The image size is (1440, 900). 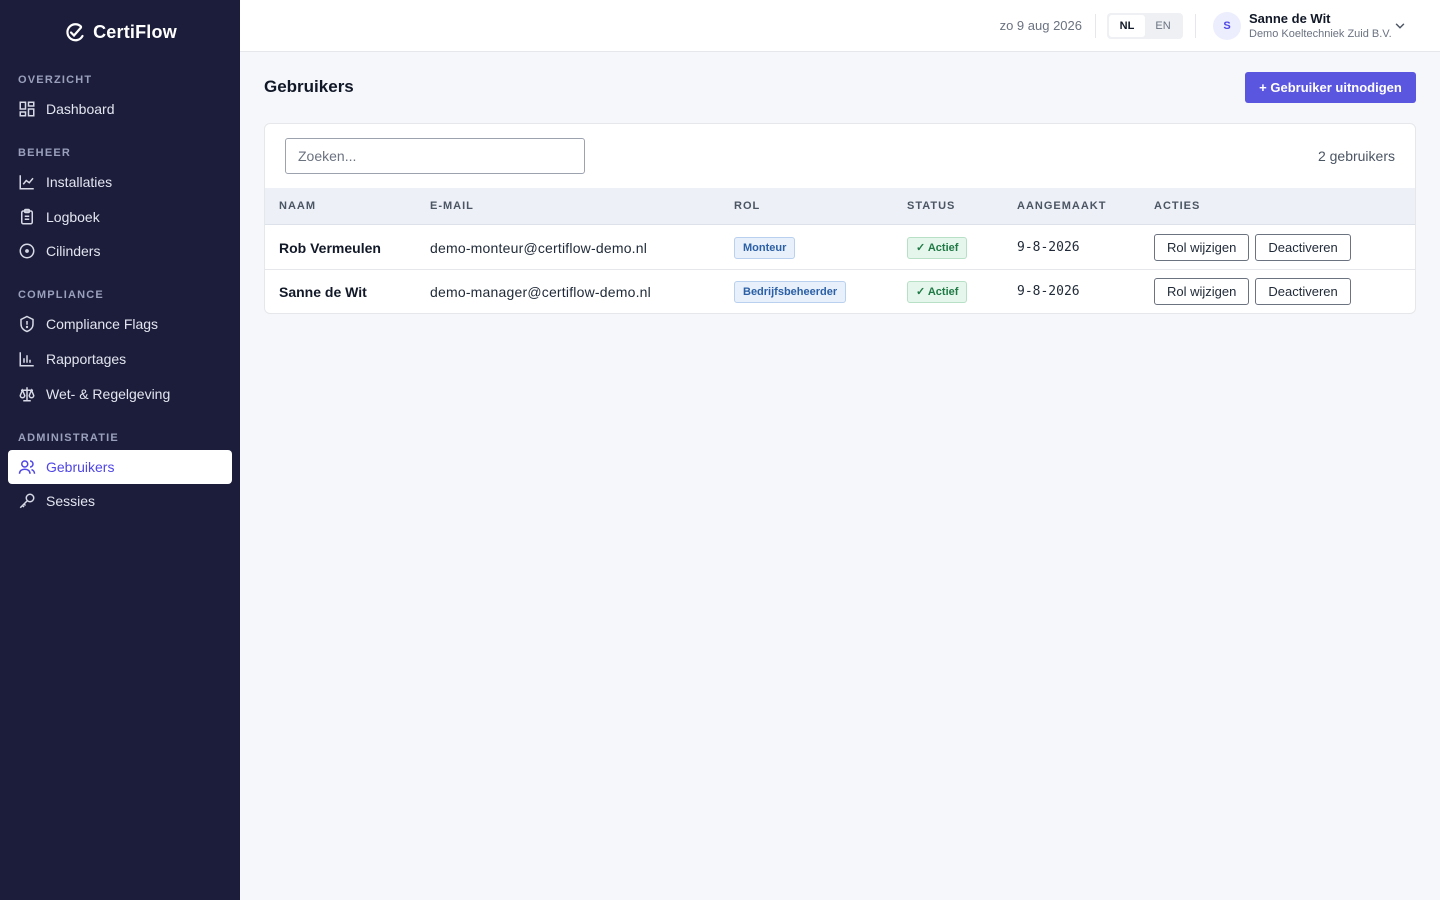 I want to click on user-email-cell: demo-monteur@certiflow-demo.nl, so click(x=539, y=247).